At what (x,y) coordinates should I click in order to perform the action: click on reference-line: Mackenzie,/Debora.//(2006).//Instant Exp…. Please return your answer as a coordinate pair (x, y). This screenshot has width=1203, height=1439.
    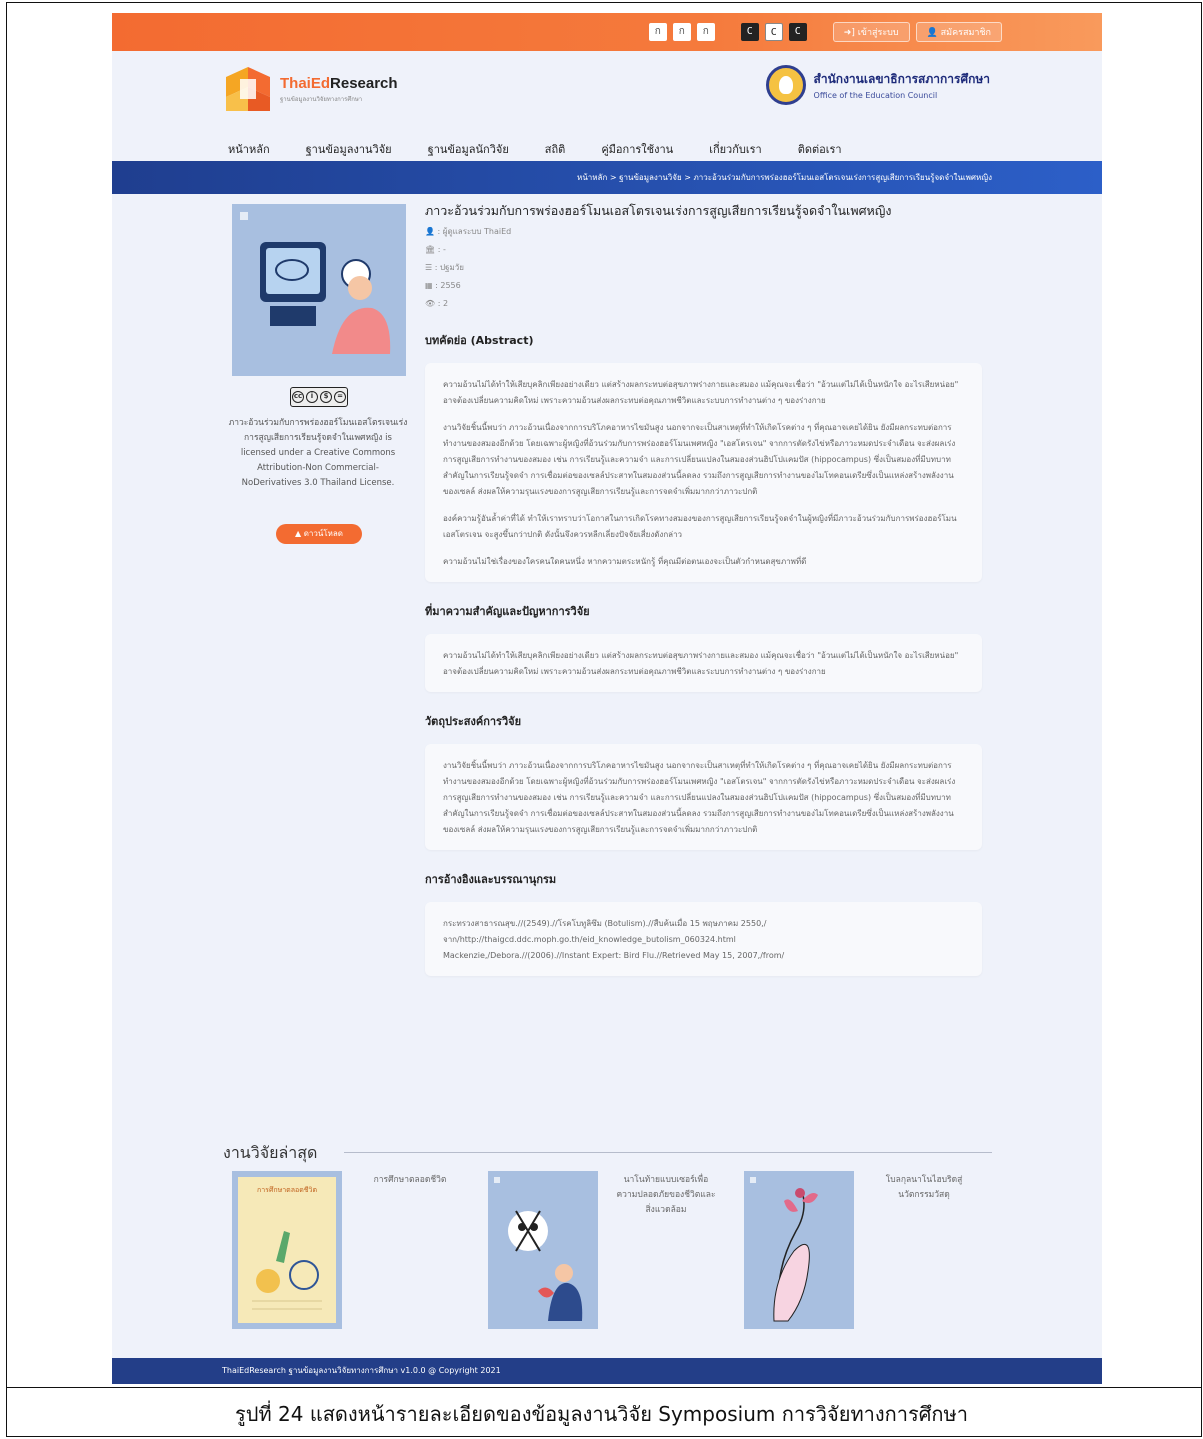
    Looking at the image, I should click on (614, 955).